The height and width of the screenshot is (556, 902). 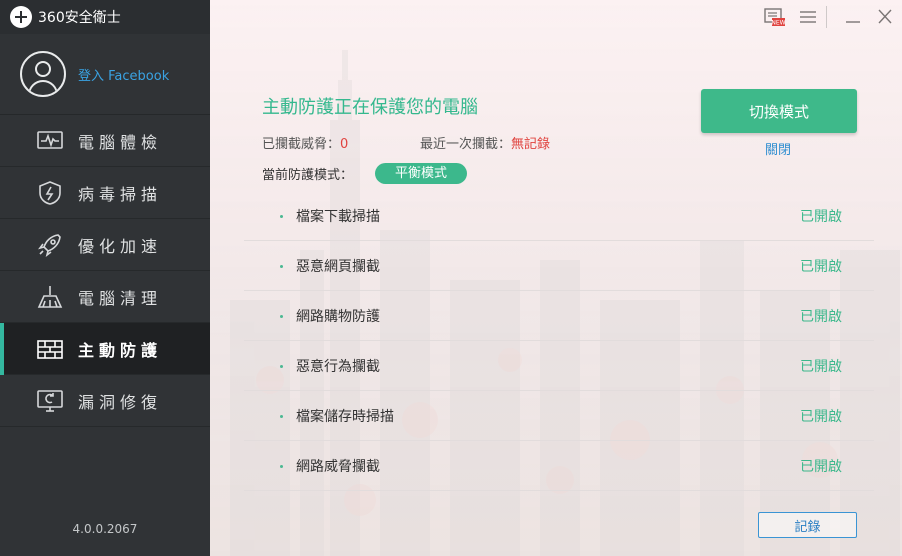 I want to click on svg-text: NEW, so click(x=778, y=23).